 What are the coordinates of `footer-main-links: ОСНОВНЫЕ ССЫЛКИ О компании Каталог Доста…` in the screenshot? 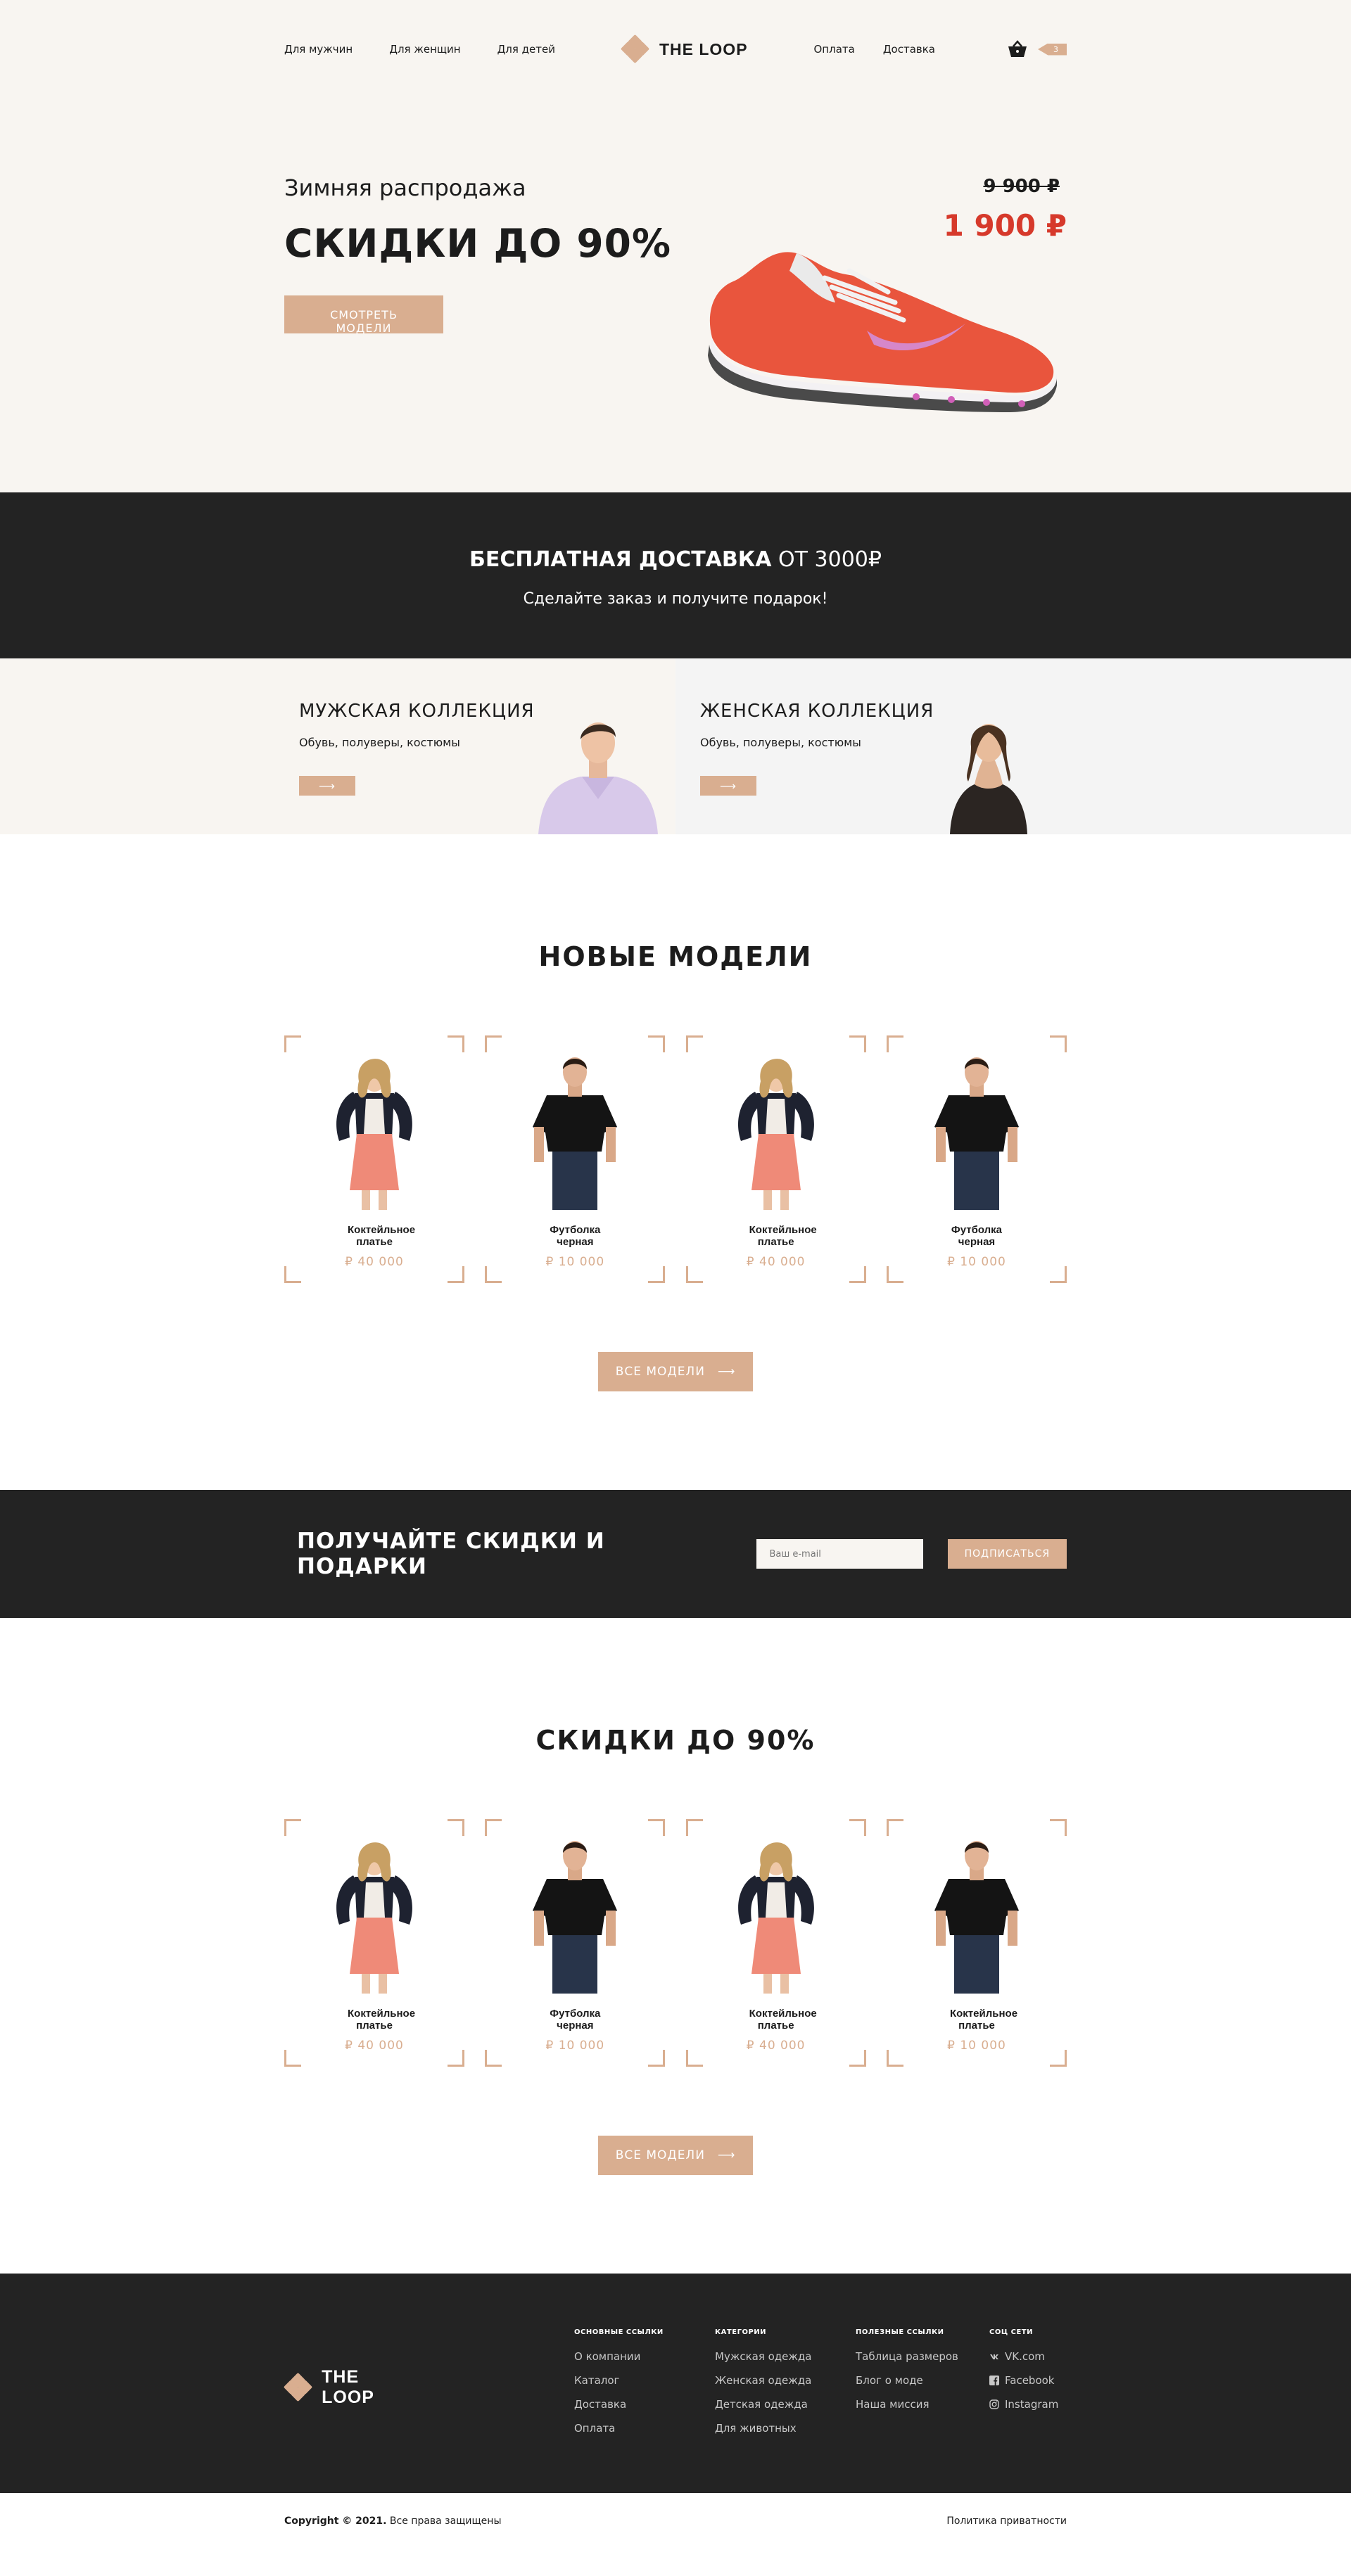 It's located at (644, 2387).